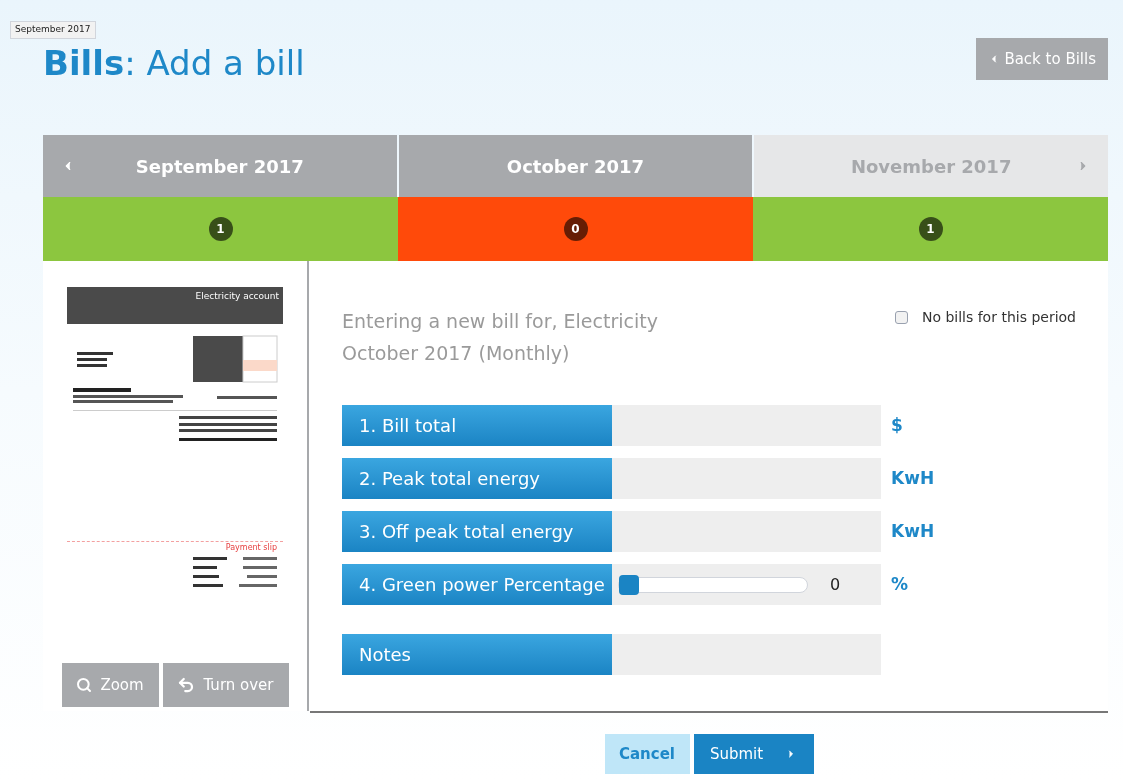  I want to click on no-bills-checkbox, so click(901, 317).